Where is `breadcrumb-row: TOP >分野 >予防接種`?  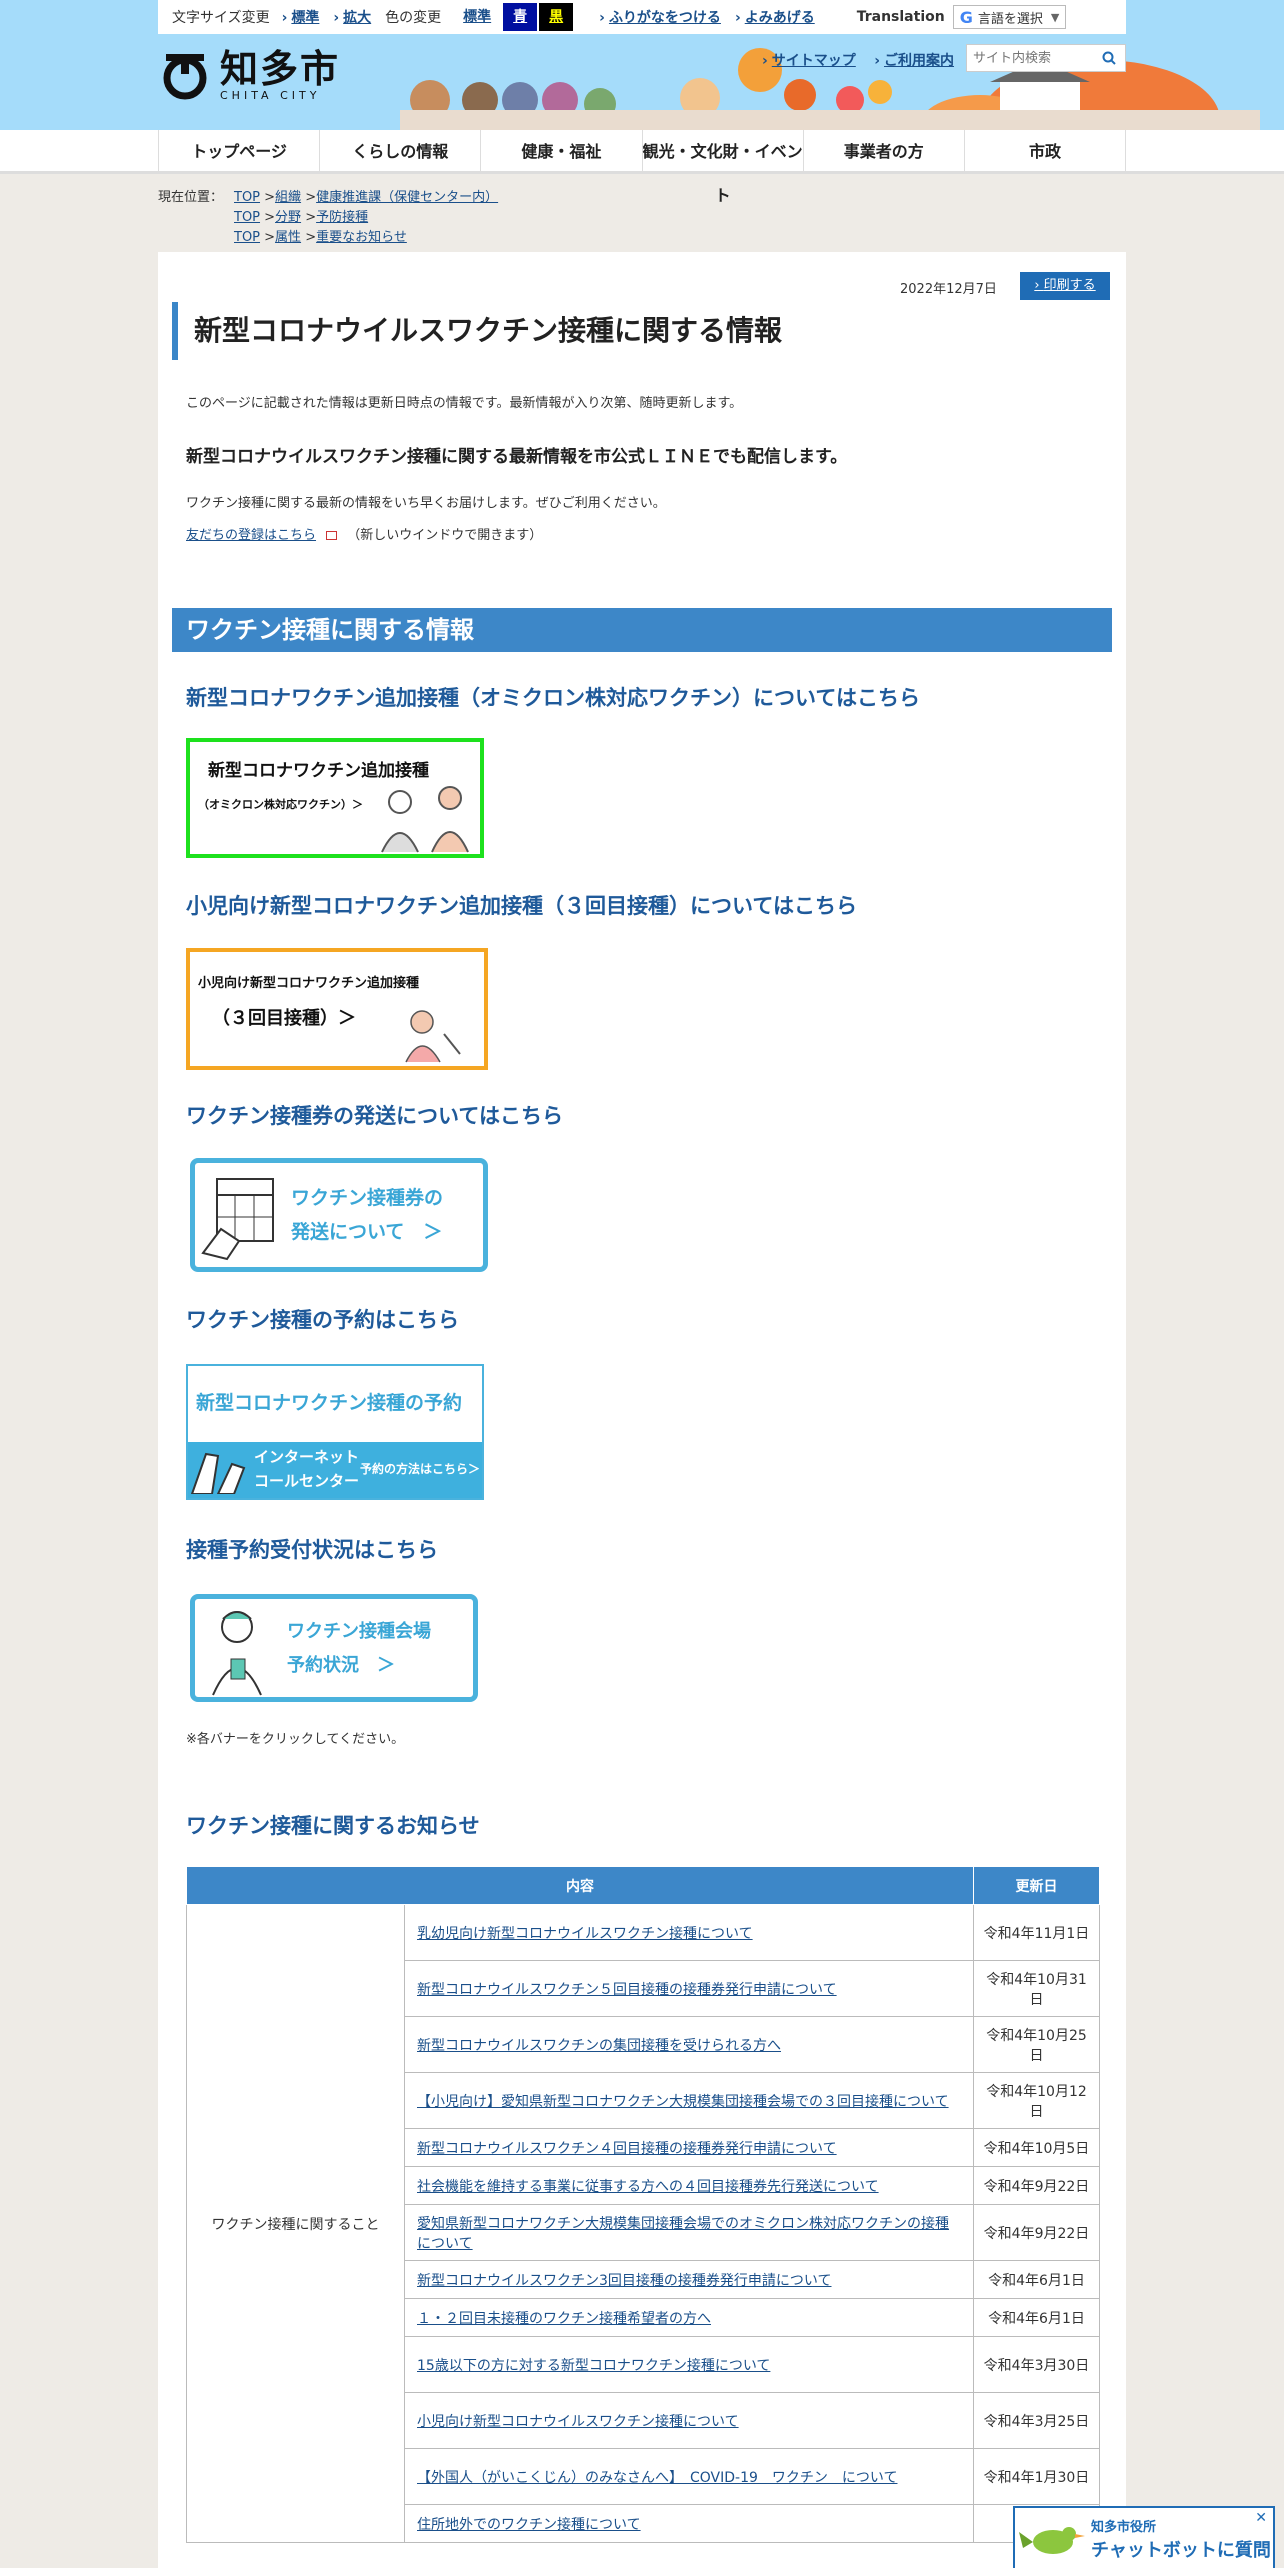
breadcrumb-row: TOP >分野 >予防接種 is located at coordinates (301, 217).